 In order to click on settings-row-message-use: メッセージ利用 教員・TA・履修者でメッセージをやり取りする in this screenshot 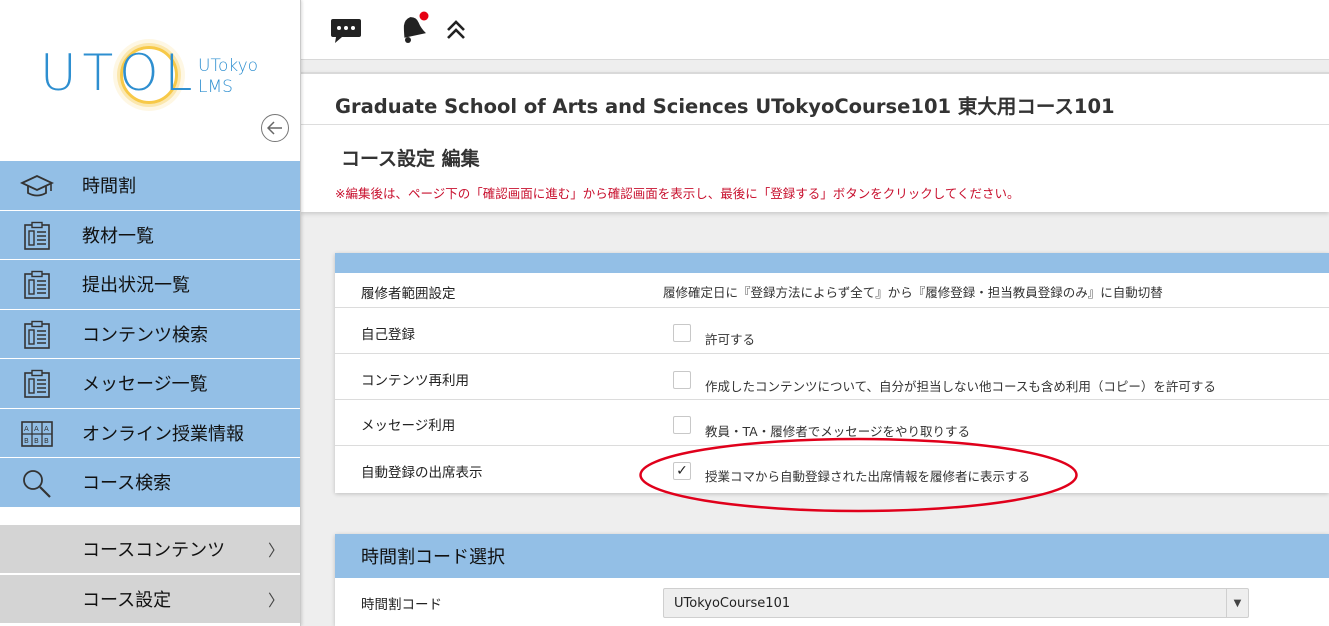, I will do `click(832, 423)`.